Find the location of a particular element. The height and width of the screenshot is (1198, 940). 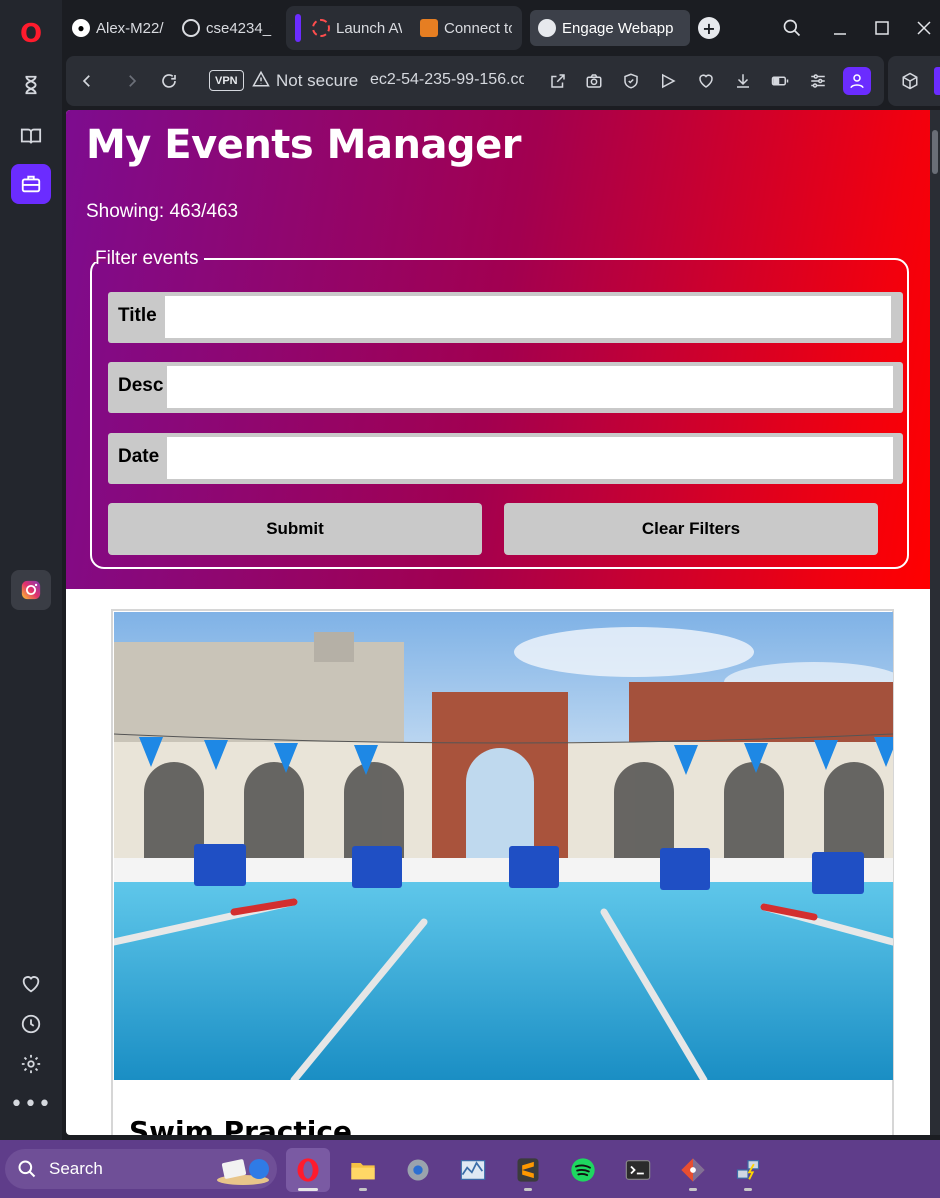

opera-taskbar-icon is located at coordinates (308, 1170).